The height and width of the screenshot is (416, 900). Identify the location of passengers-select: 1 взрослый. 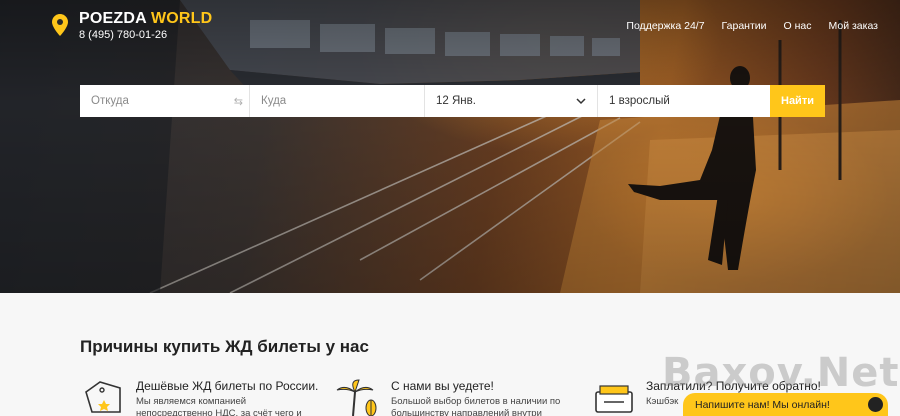
(684, 101).